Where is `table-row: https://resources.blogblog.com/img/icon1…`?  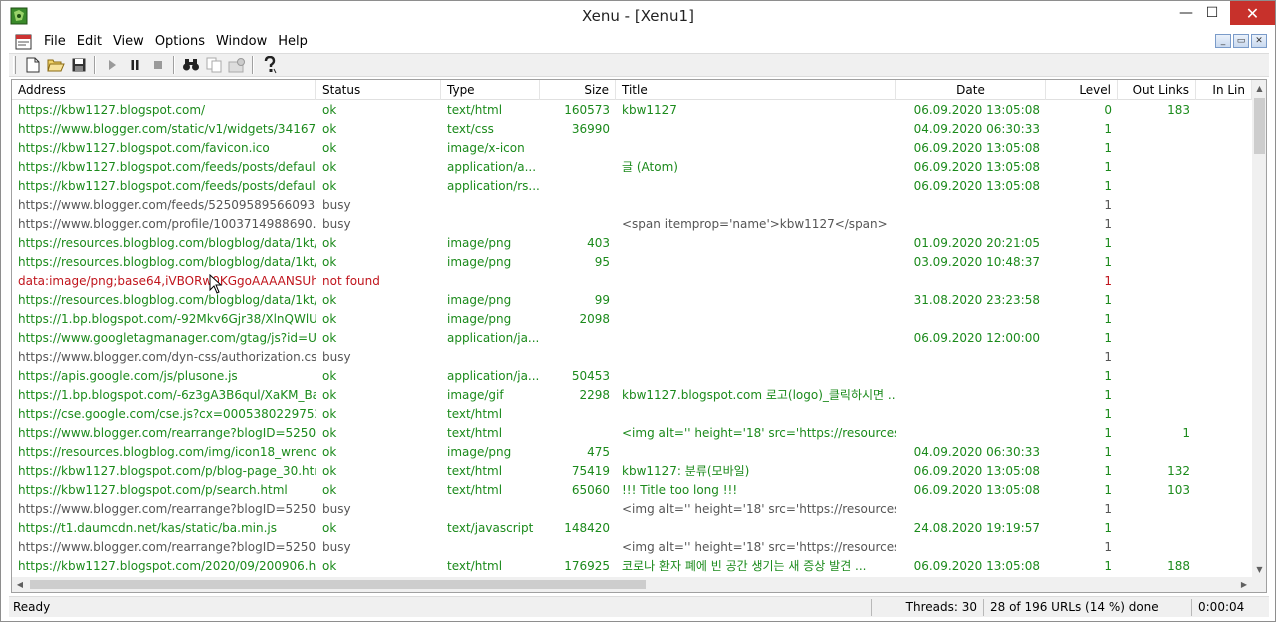
table-row: https://resources.blogblog.com/img/icon1… is located at coordinates (632, 452).